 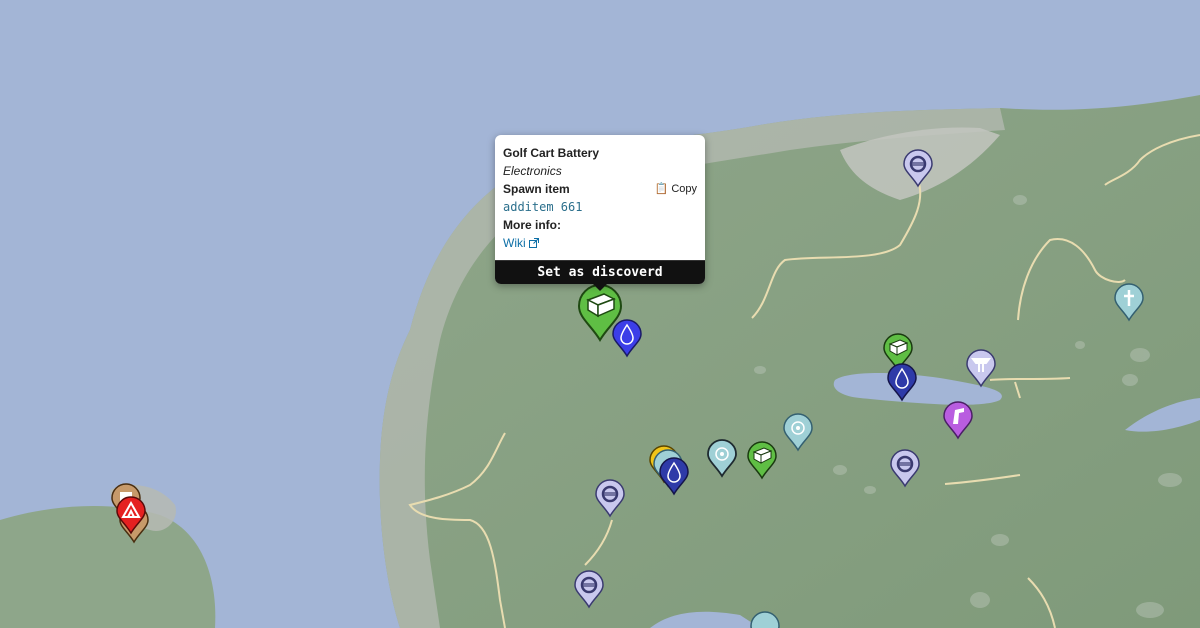 I want to click on copy-button: 📋 Copy, so click(x=676, y=189).